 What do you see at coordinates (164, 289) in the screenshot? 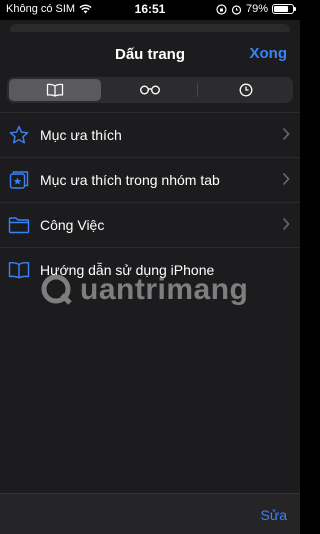
I see `watermark-text: uantrimang` at bounding box center [164, 289].